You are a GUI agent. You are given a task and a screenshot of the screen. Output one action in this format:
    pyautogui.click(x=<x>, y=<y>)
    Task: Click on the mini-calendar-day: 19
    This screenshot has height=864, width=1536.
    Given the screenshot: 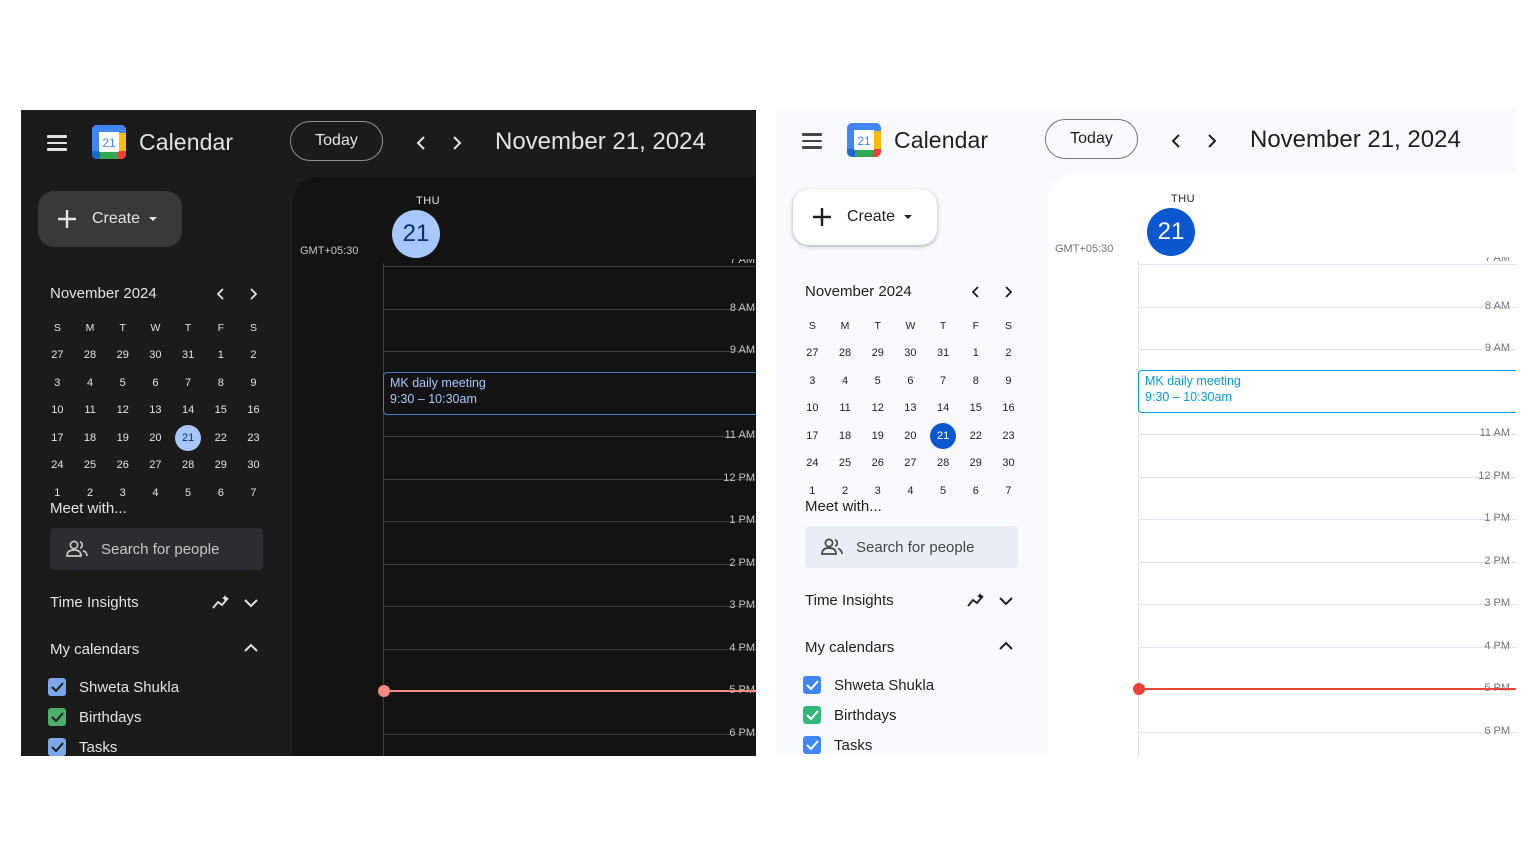 What is the action you would take?
    pyautogui.click(x=877, y=436)
    